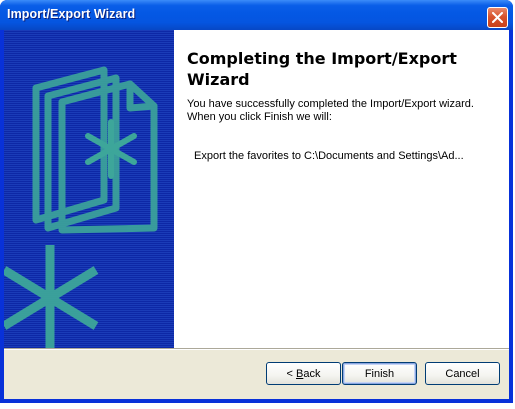  Describe the element at coordinates (300, 373) in the screenshot. I see `back-mnemonic: B` at that location.